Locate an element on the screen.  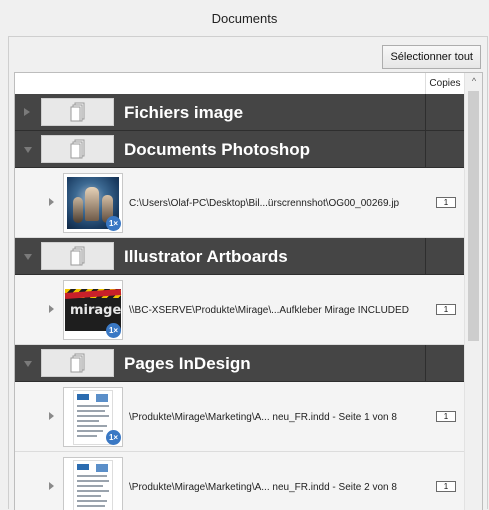
page-thumbnail-image is located at coordinates (93, 485).